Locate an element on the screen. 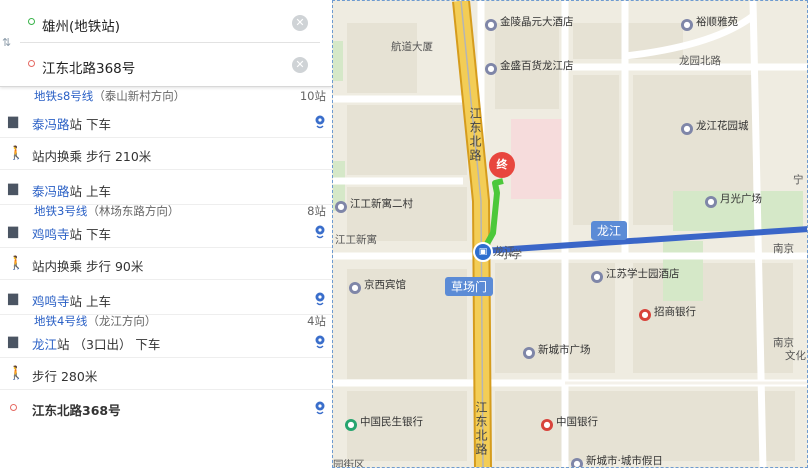 The width and height of the screenshot is (808, 468). destination-name-text: 江东北路368号 is located at coordinates (76, 410).